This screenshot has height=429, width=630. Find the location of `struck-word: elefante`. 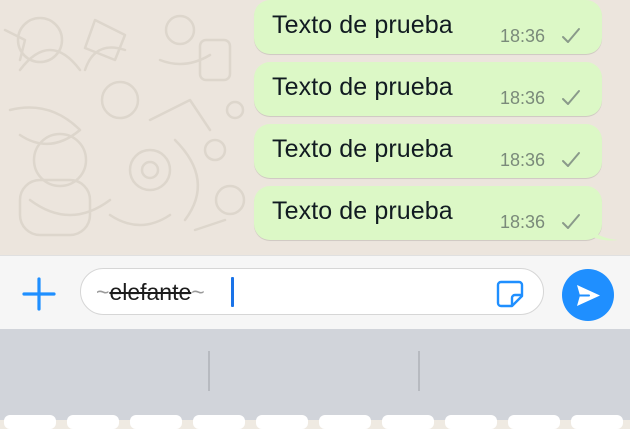

struck-word: elefante is located at coordinates (150, 292).